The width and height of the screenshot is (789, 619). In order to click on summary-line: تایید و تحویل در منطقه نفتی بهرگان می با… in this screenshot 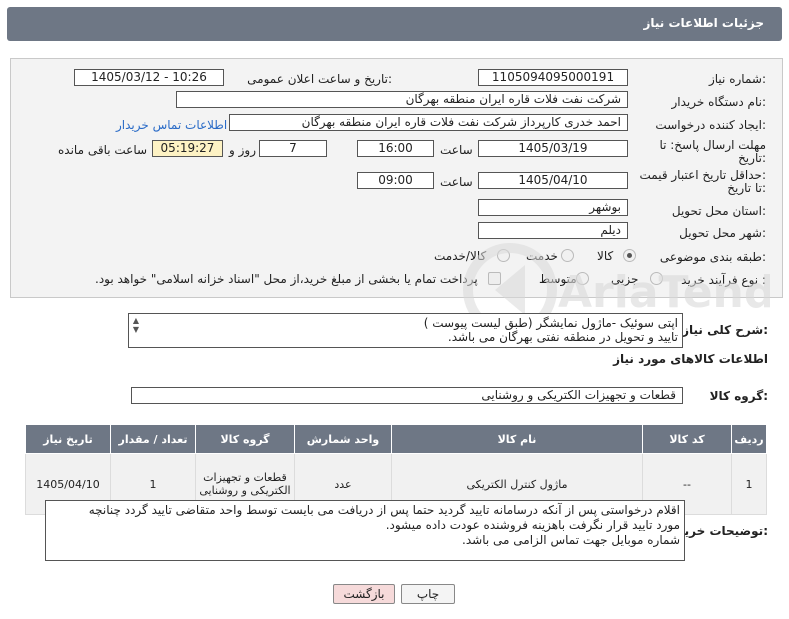, I will do `click(562, 337)`.